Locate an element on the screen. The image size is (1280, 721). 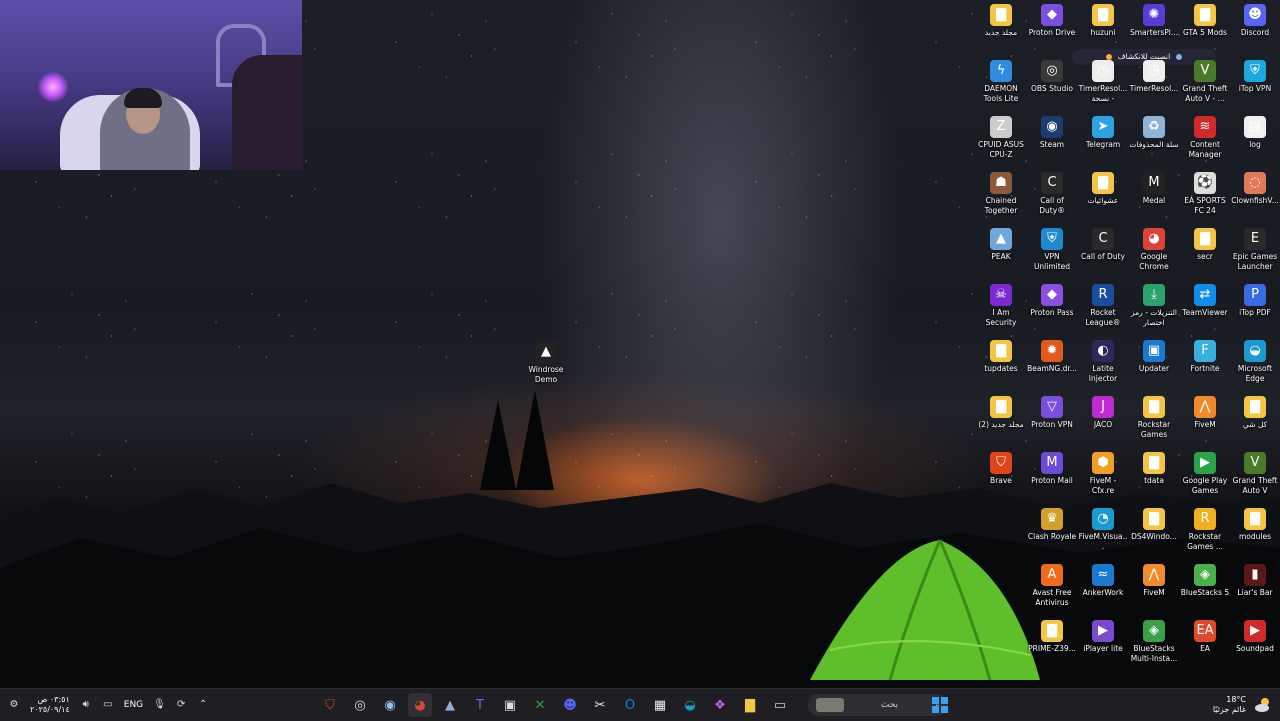
taskbar-app-edge: ◒ is located at coordinates (690, 705).